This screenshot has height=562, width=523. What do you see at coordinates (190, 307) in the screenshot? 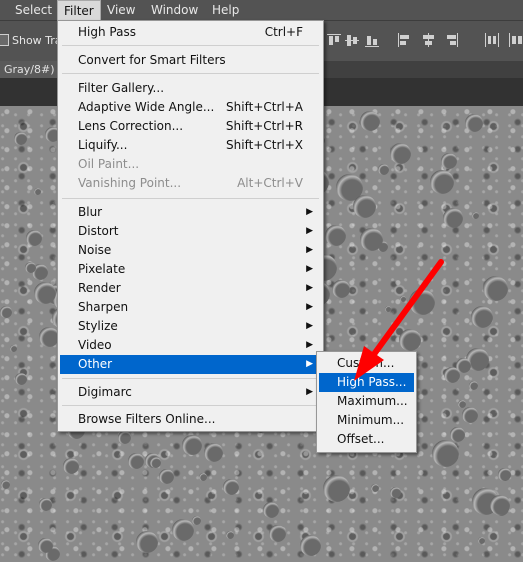
I see `menu-item-sharpen: Sharpen ▶` at bounding box center [190, 307].